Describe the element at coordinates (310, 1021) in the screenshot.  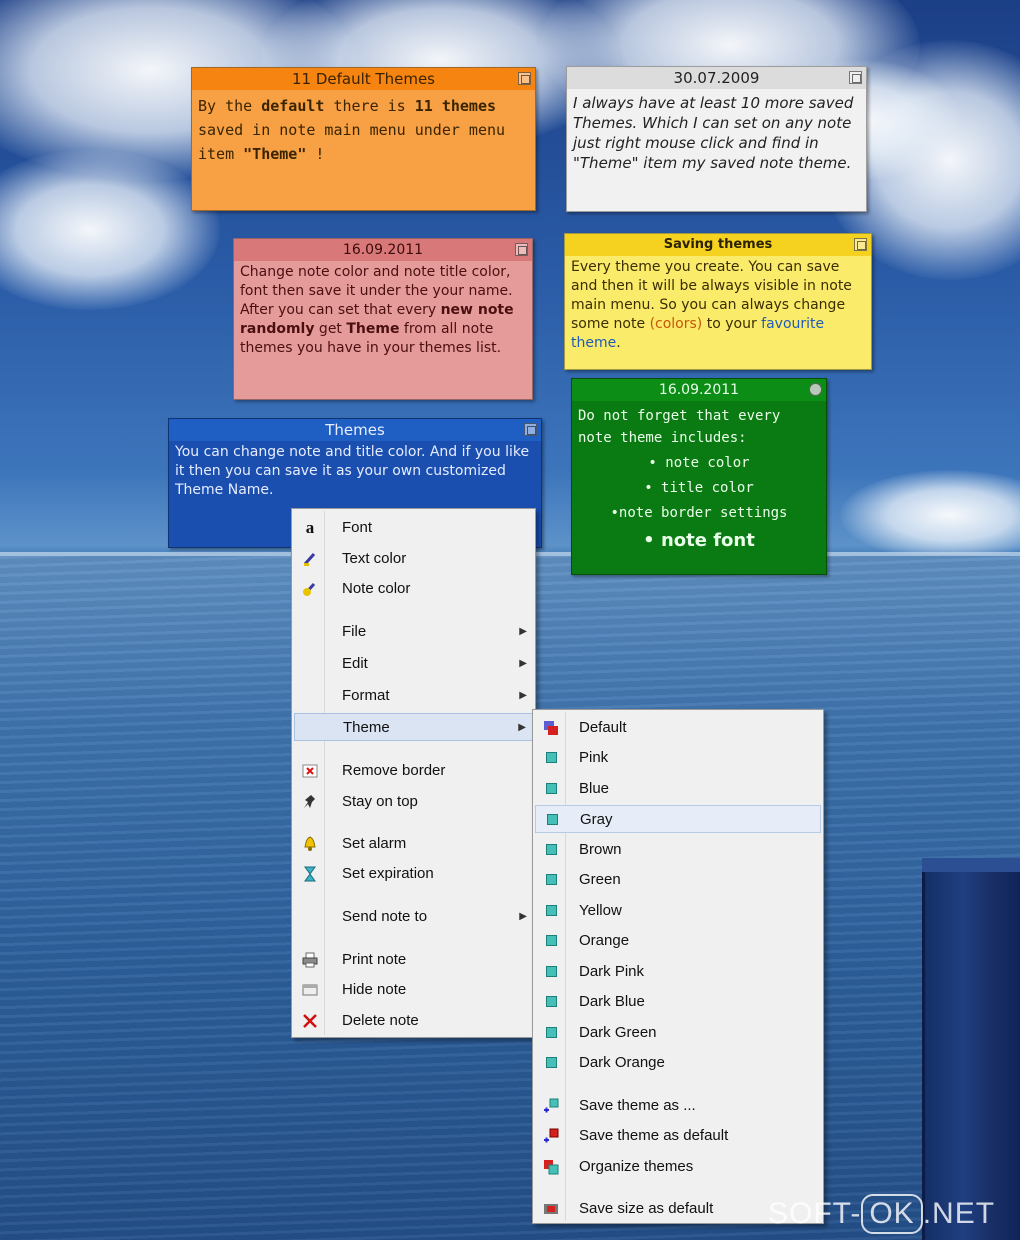
I see `delete-icon` at that location.